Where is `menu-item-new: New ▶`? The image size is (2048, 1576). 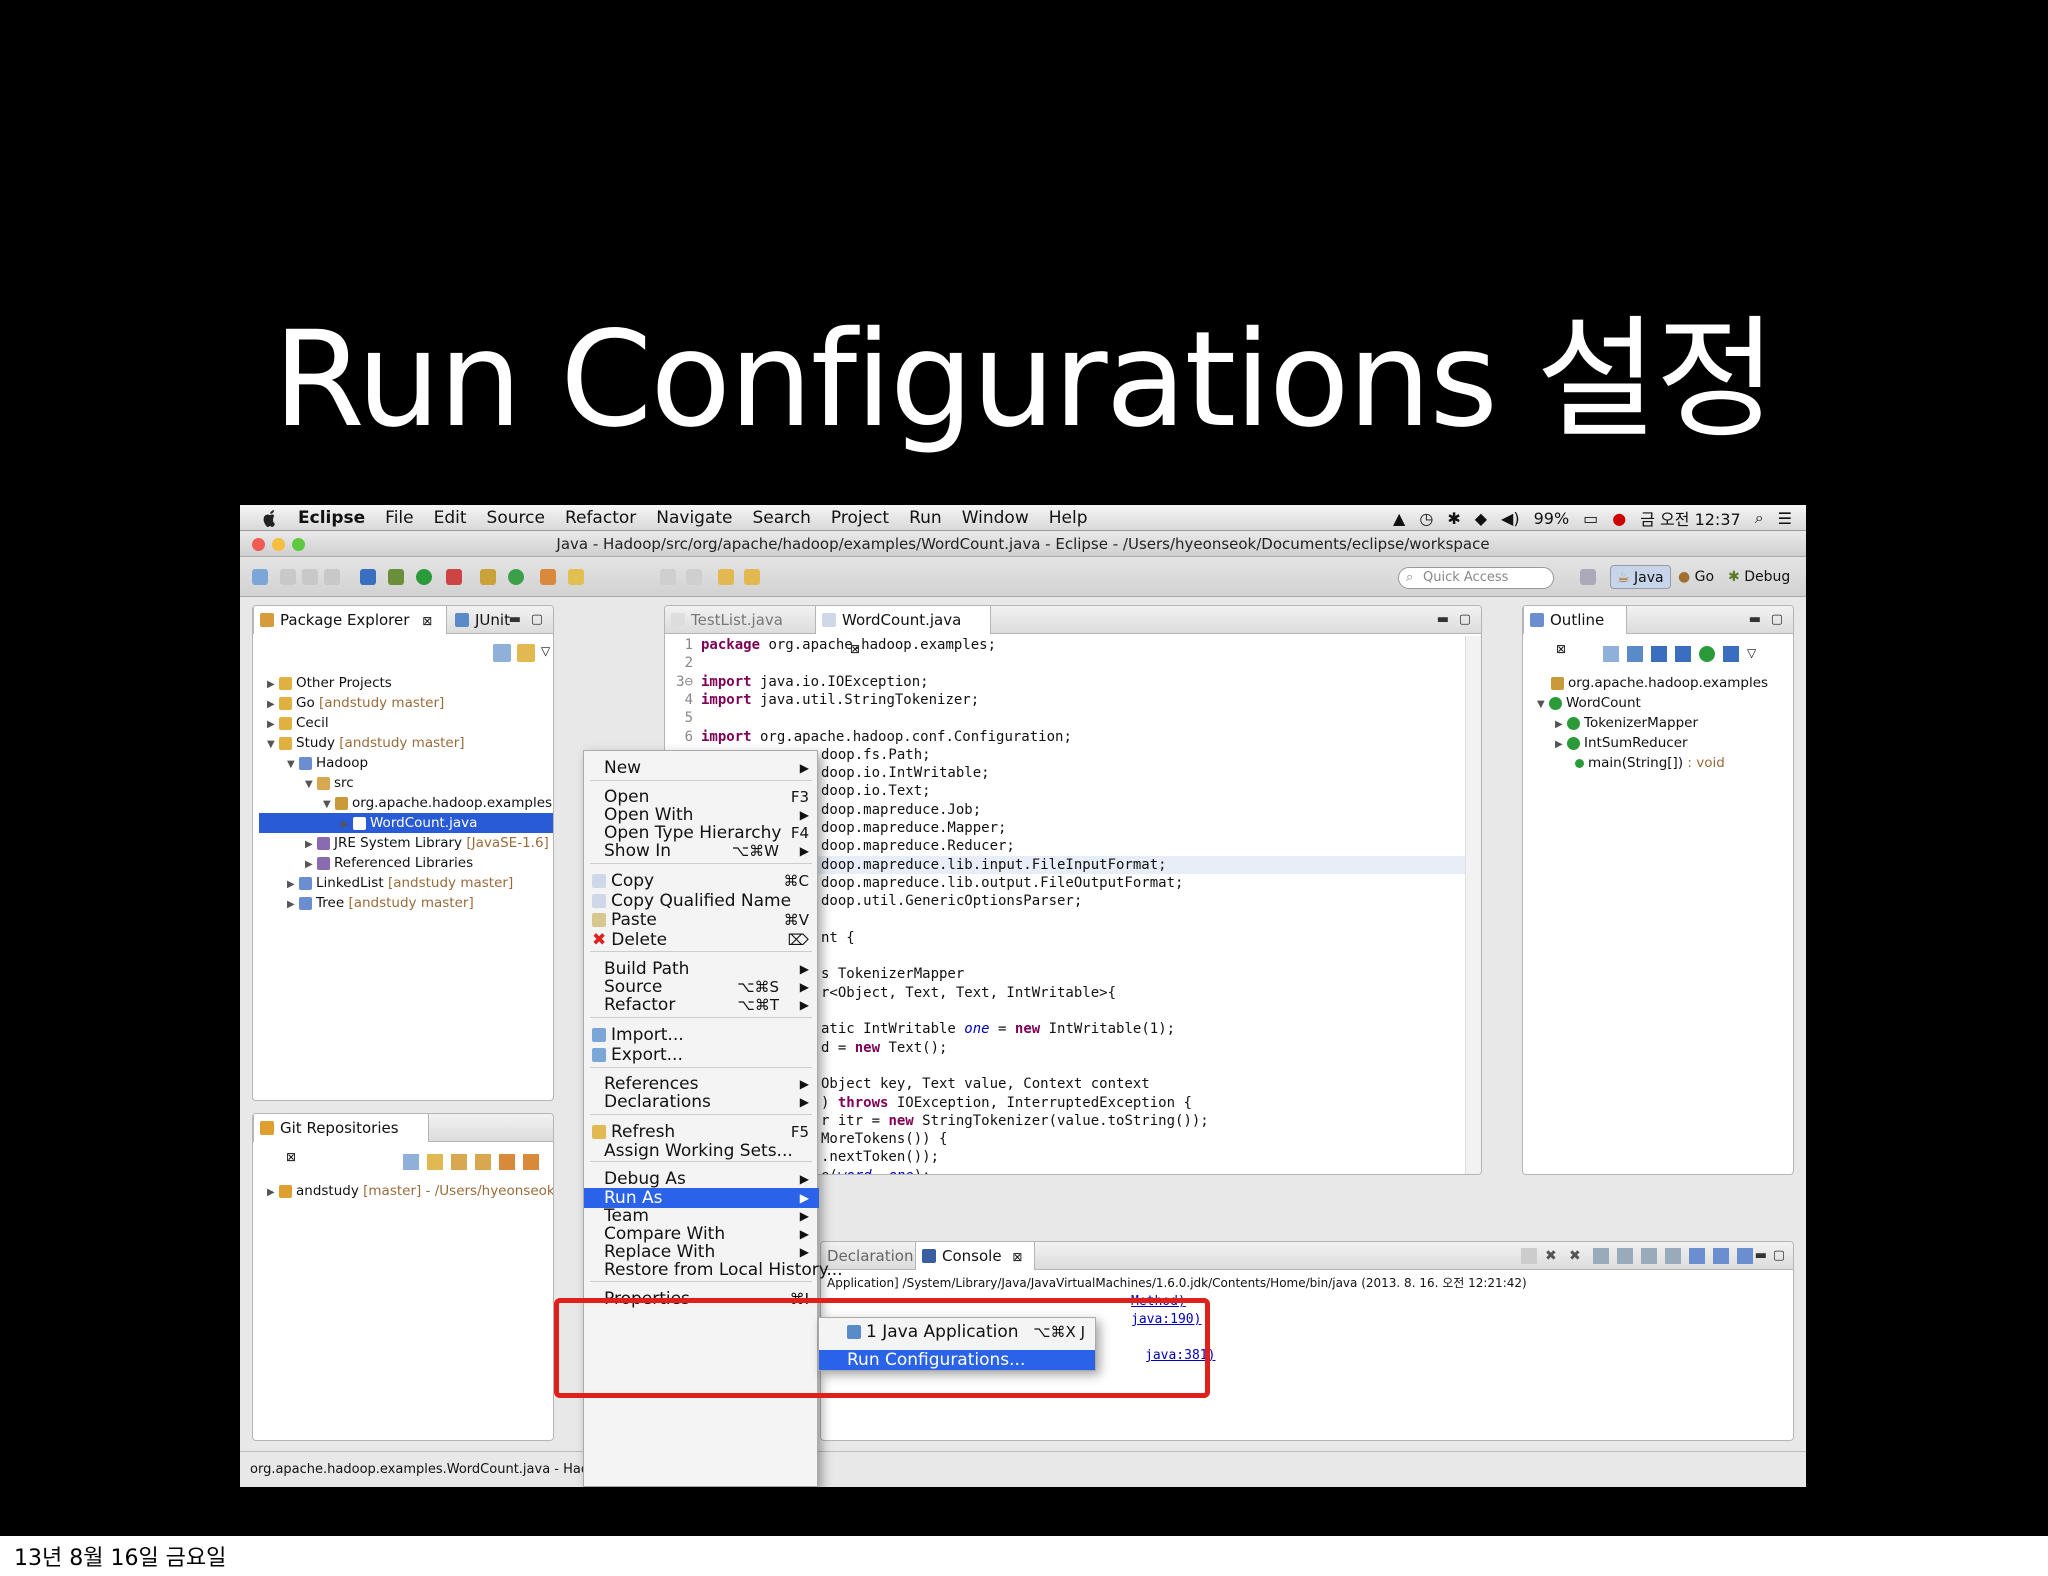
menu-item-new: New ▶ is located at coordinates (701, 768).